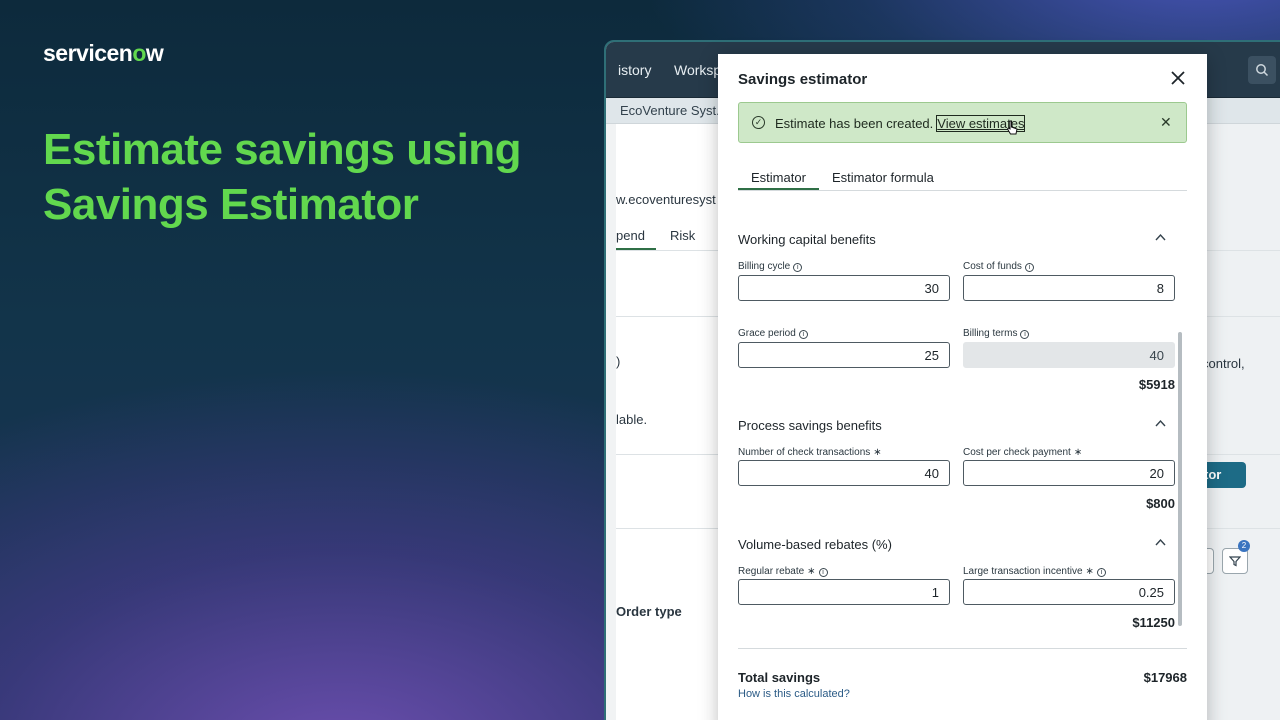 The image size is (1280, 720). Describe the element at coordinates (783, 571) in the screenshot. I see `regular-rebate-label: Regular rebate ∗ i` at that location.